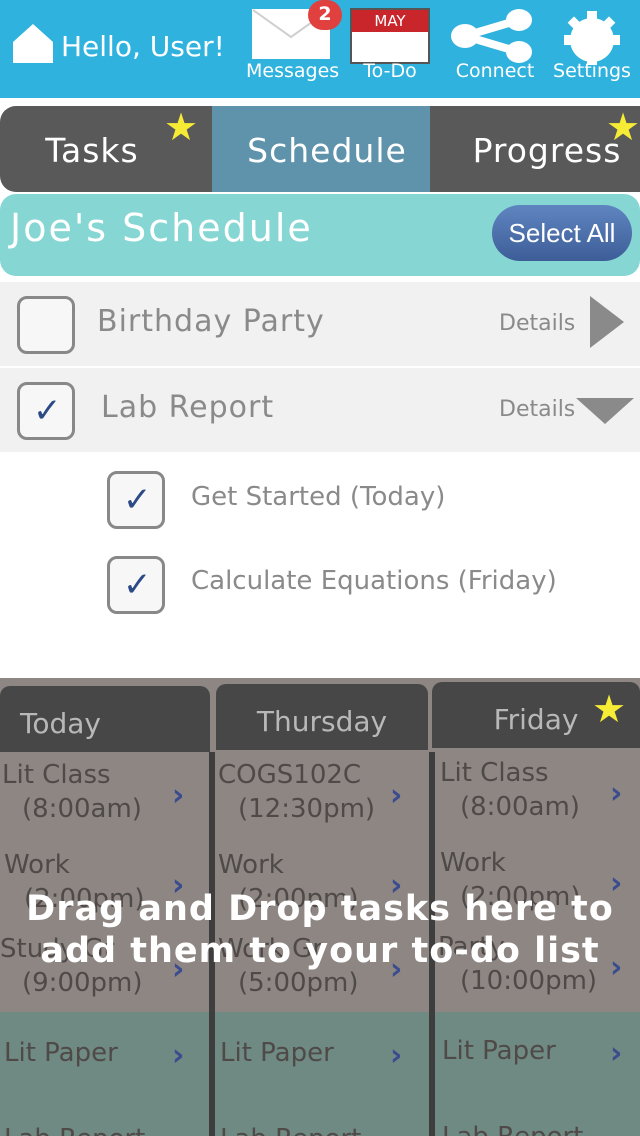 This screenshot has height=1136, width=640. What do you see at coordinates (289, 775) in the screenshot?
I see `event-name: COGS102C` at bounding box center [289, 775].